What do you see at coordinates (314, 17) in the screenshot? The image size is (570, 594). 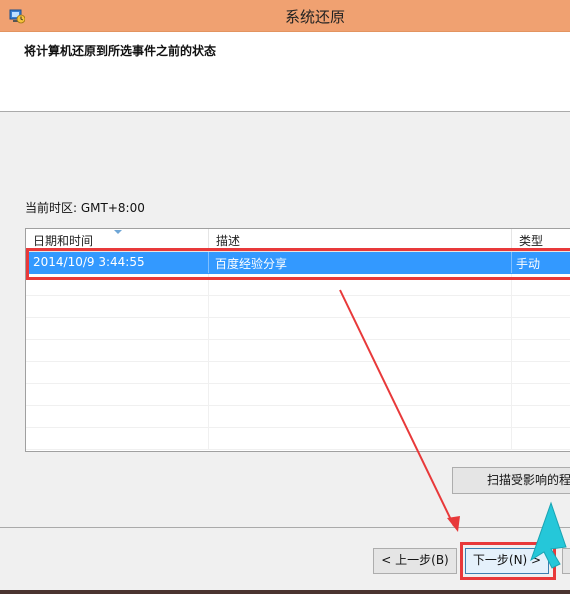 I see `window-title: 系统还原` at bounding box center [314, 17].